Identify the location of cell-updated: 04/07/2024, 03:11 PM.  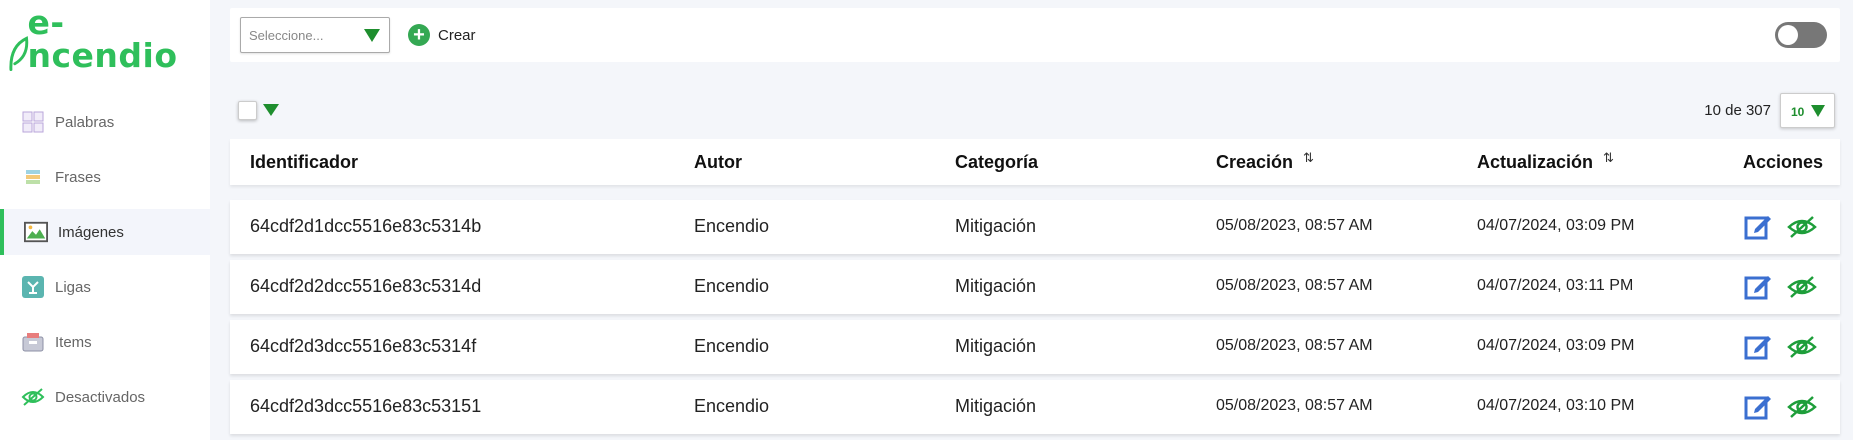
(1555, 285).